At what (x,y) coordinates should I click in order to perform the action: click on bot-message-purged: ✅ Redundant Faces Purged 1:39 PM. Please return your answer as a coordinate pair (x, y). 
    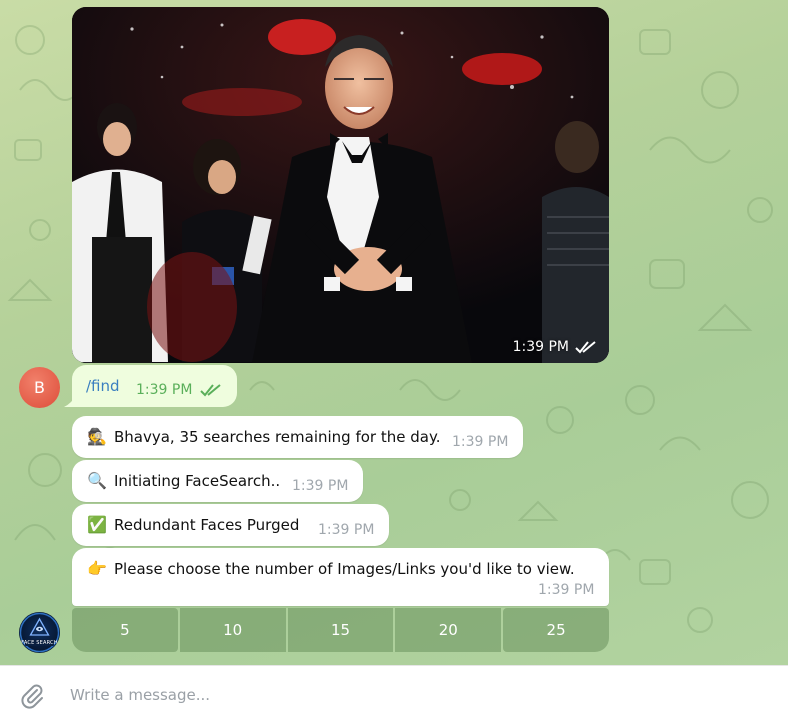
    Looking at the image, I should click on (230, 525).